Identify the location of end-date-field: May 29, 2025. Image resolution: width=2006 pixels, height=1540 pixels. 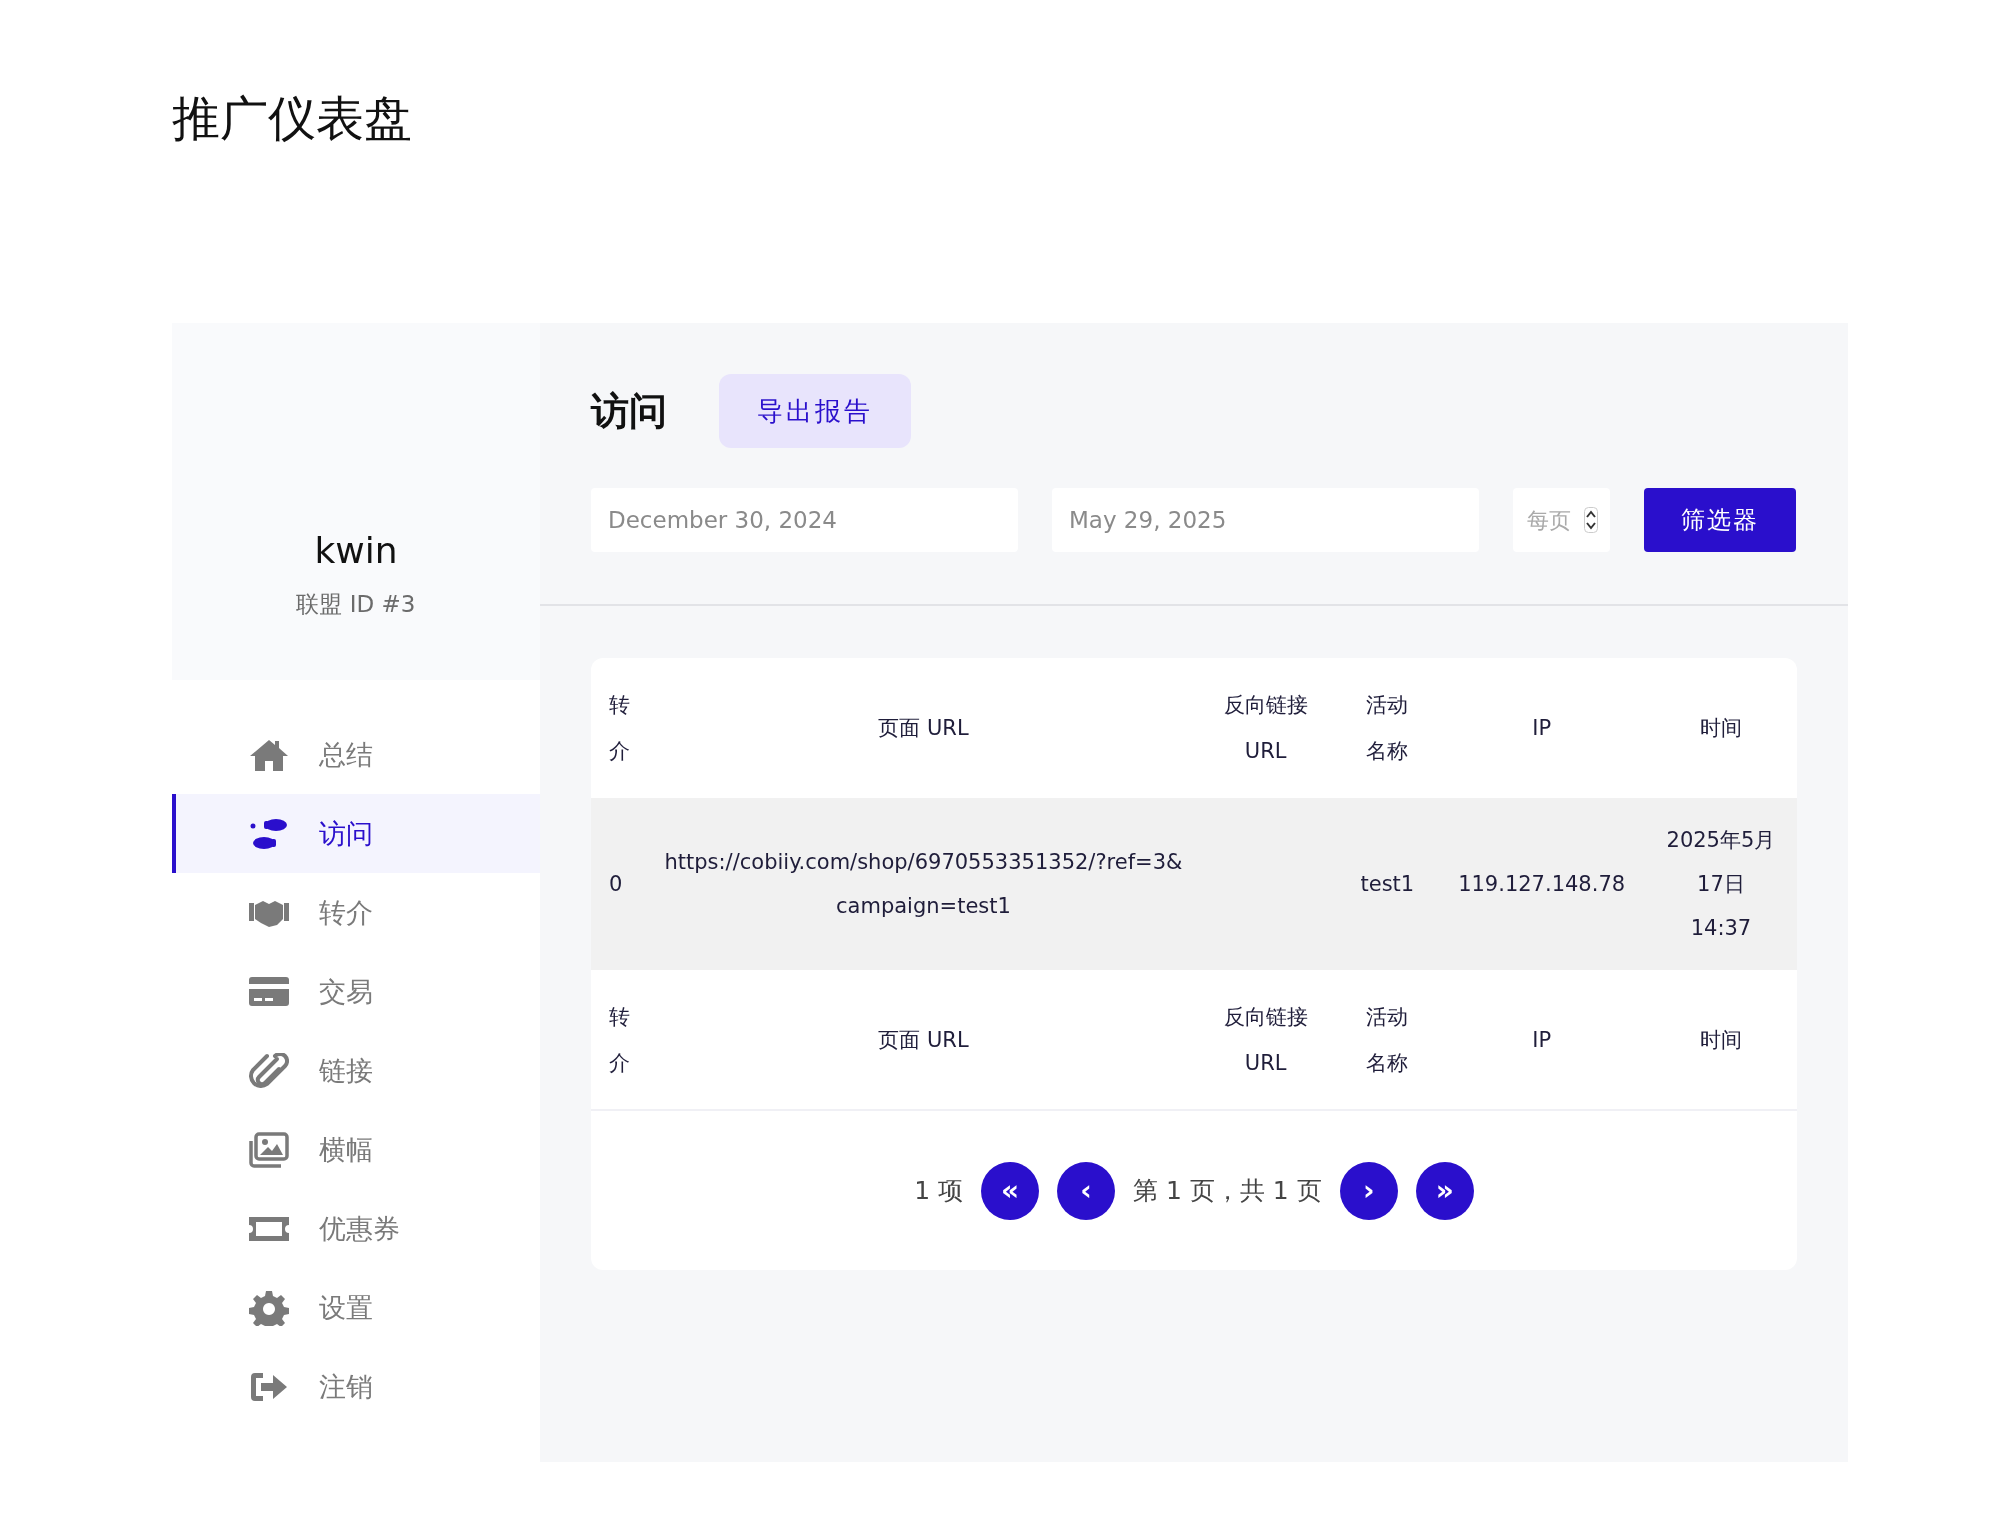
(1265, 520).